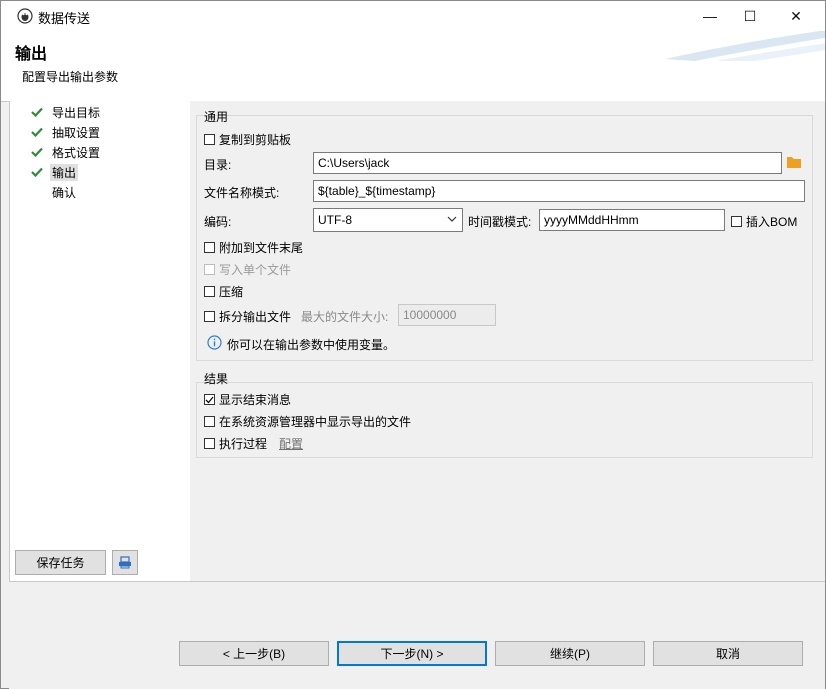  I want to click on general-group-title: 通用, so click(216, 117).